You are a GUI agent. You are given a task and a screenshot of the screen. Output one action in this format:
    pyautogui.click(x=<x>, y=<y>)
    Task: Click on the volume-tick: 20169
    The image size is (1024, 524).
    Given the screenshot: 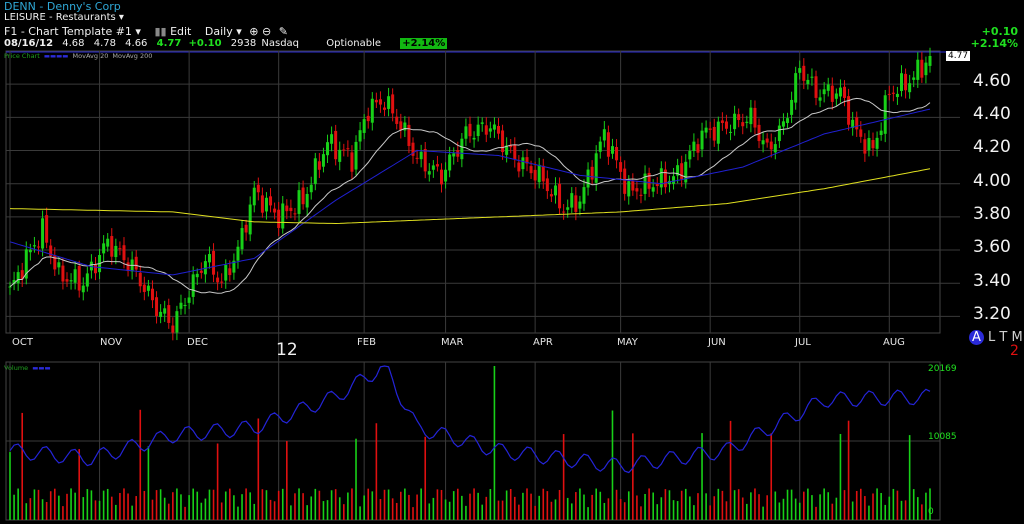 What is the action you would take?
    pyautogui.click(x=942, y=369)
    